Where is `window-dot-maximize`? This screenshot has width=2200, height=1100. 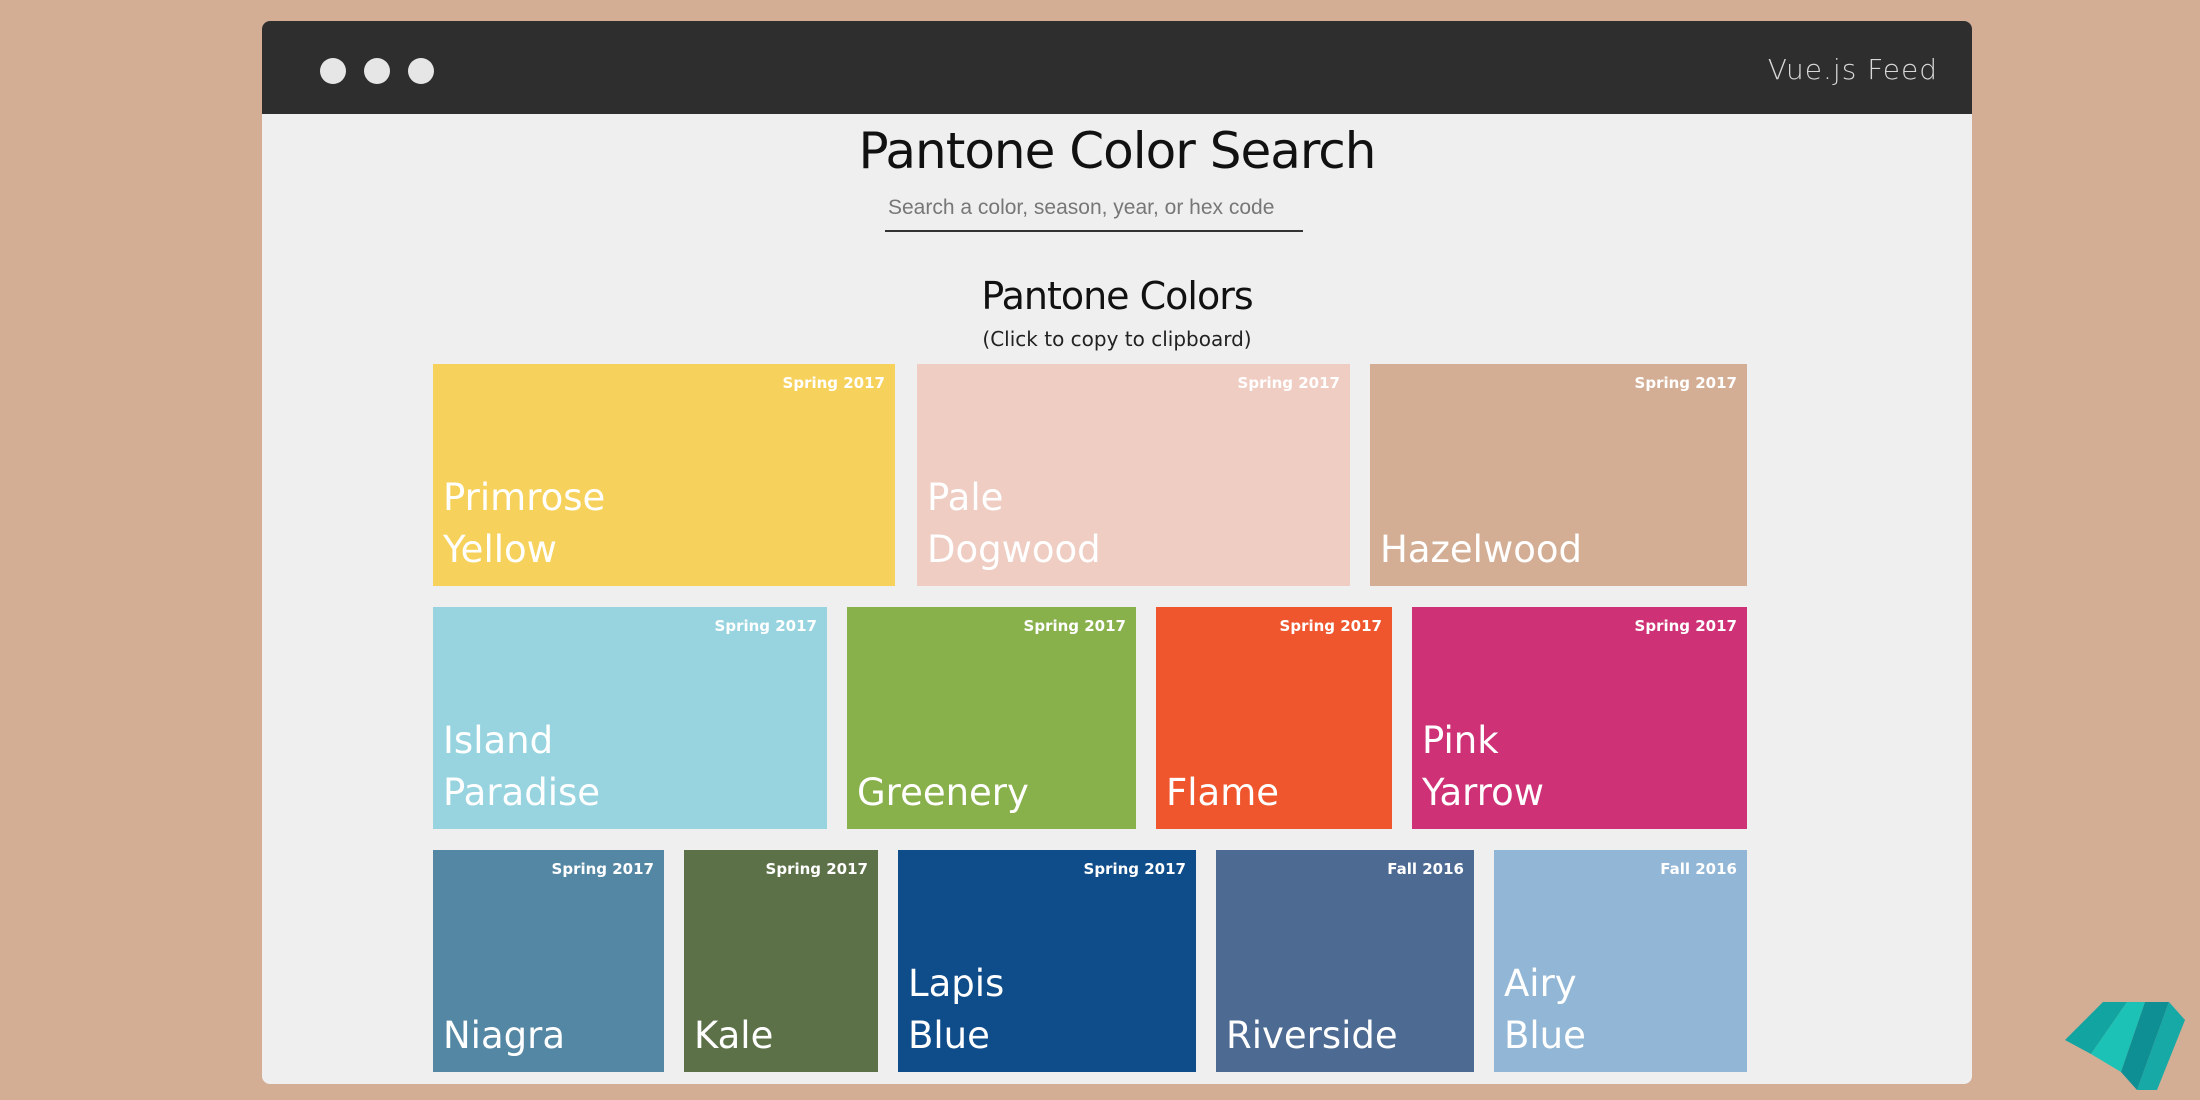
window-dot-maximize is located at coordinates (421, 71).